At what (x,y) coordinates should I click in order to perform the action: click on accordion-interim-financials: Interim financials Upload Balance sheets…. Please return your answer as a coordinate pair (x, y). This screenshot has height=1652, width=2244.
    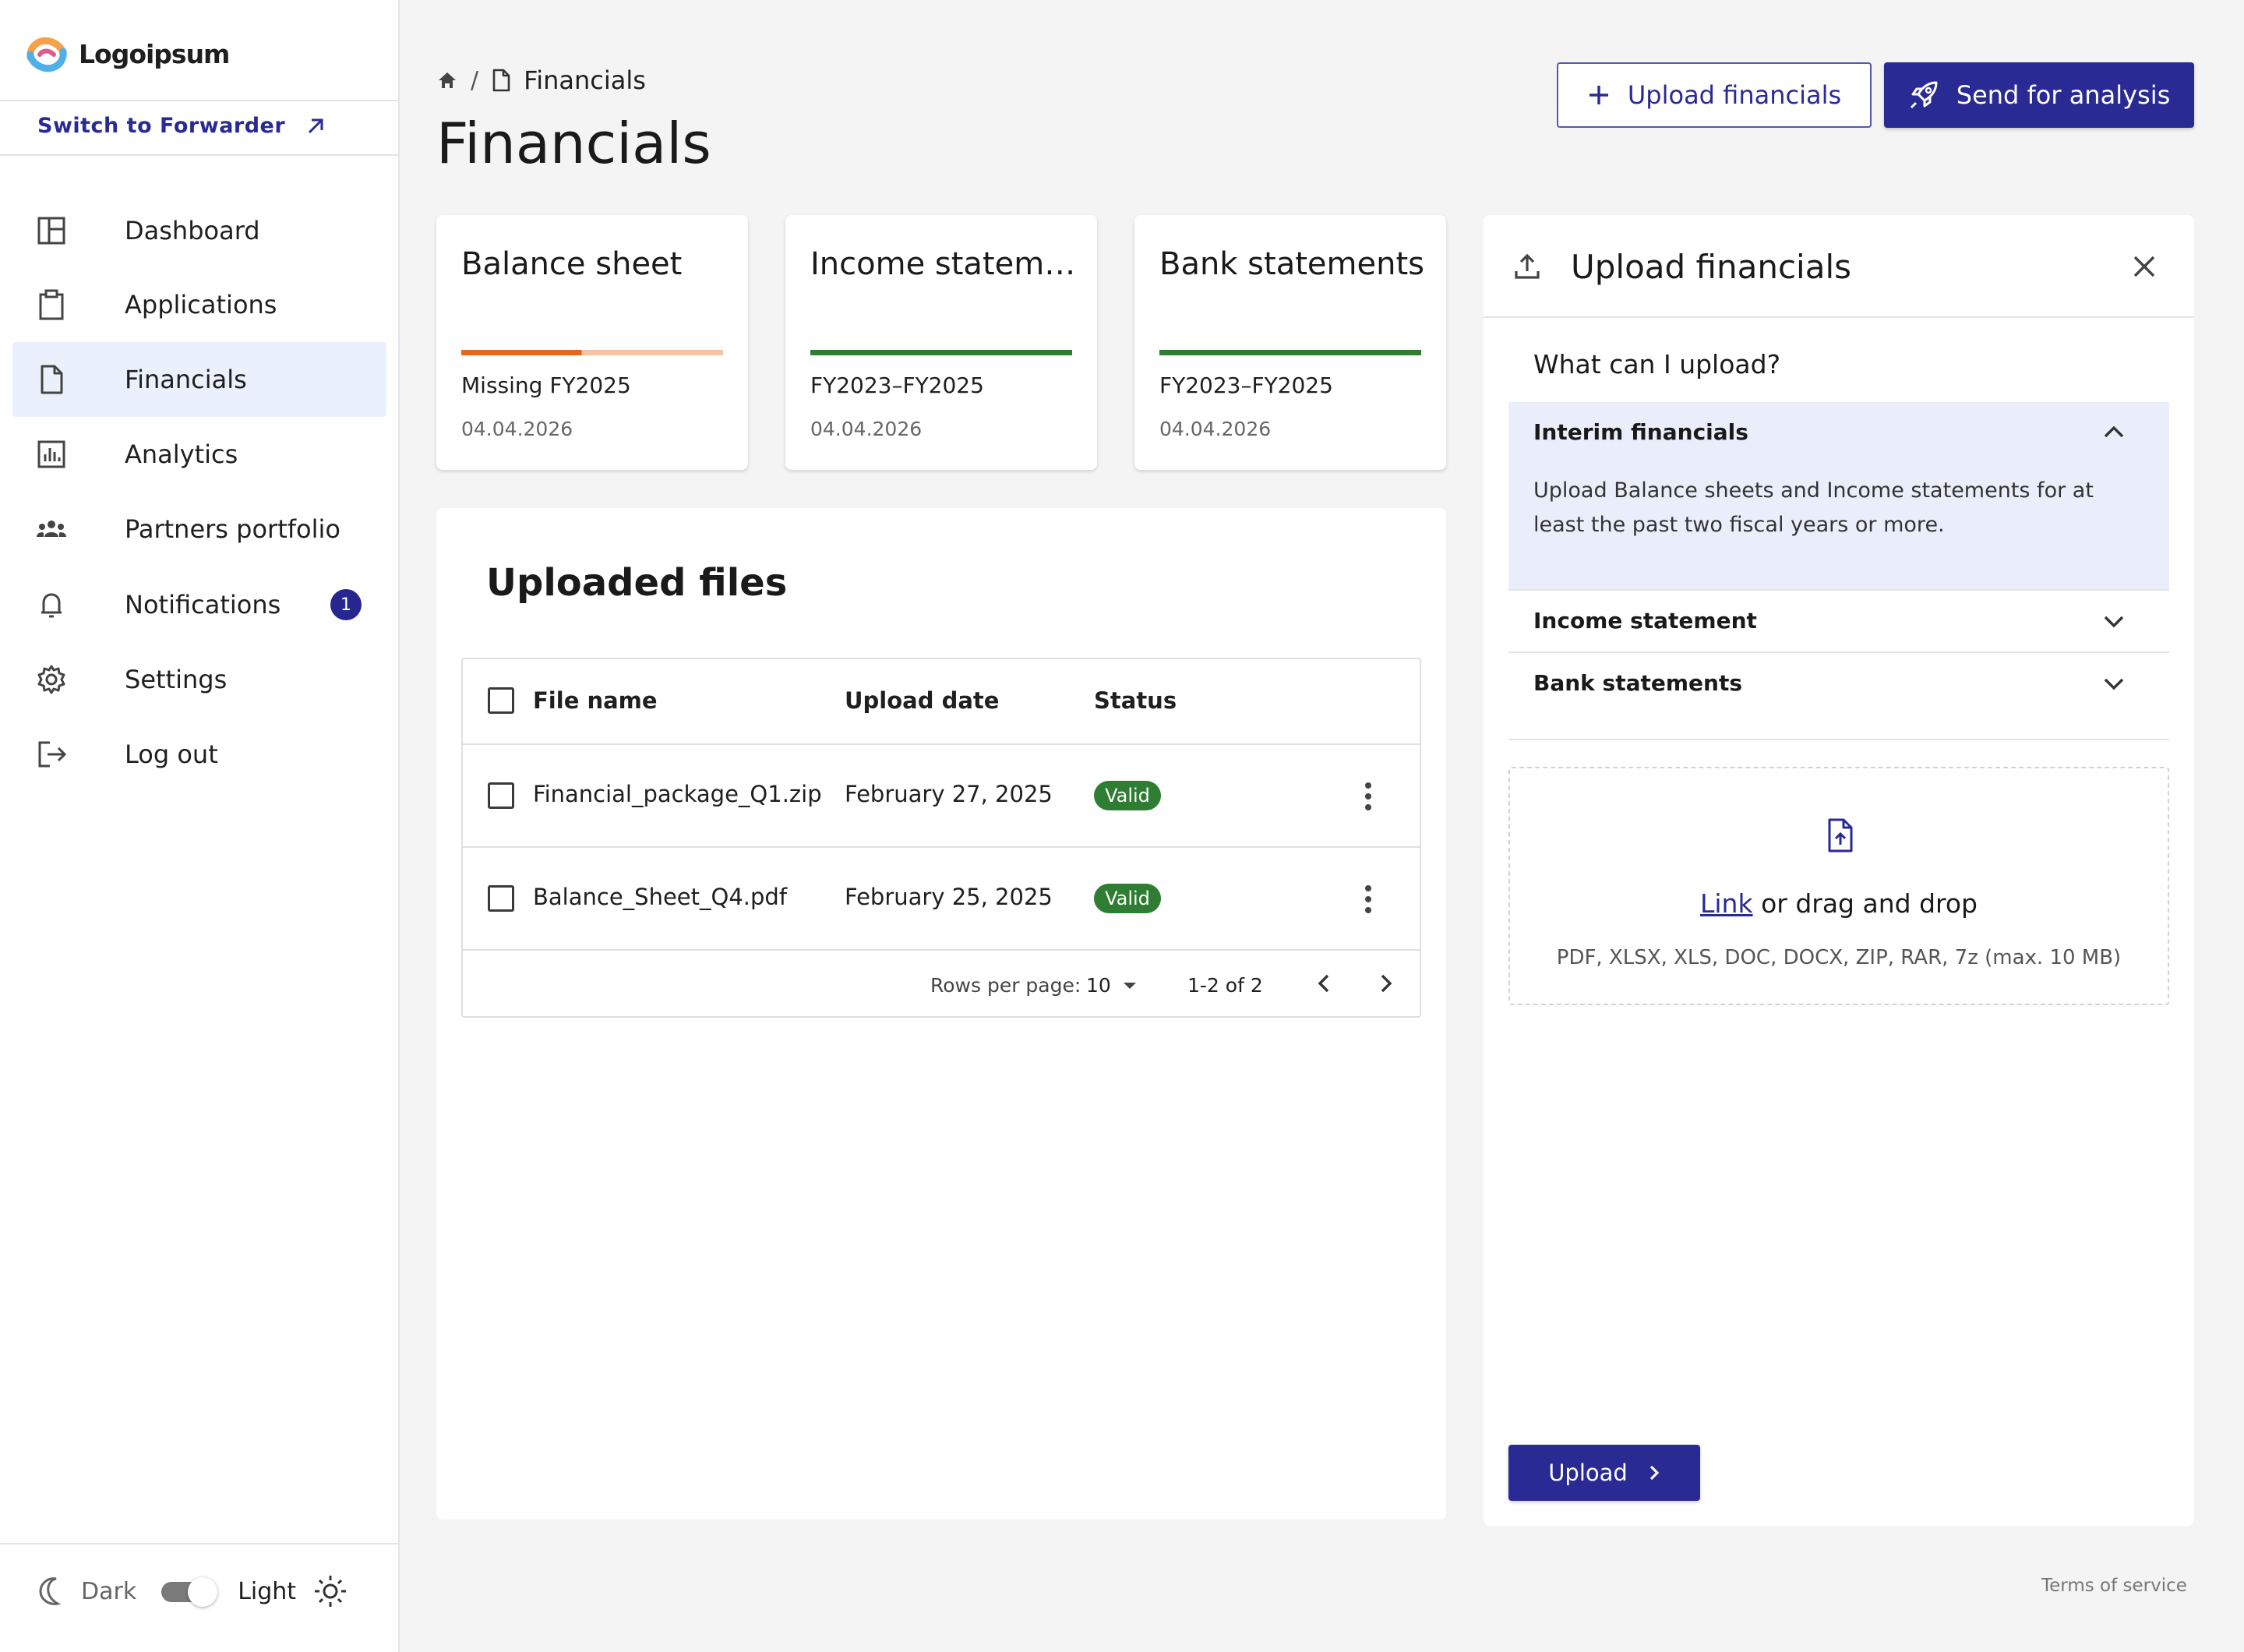
    Looking at the image, I should click on (1838, 496).